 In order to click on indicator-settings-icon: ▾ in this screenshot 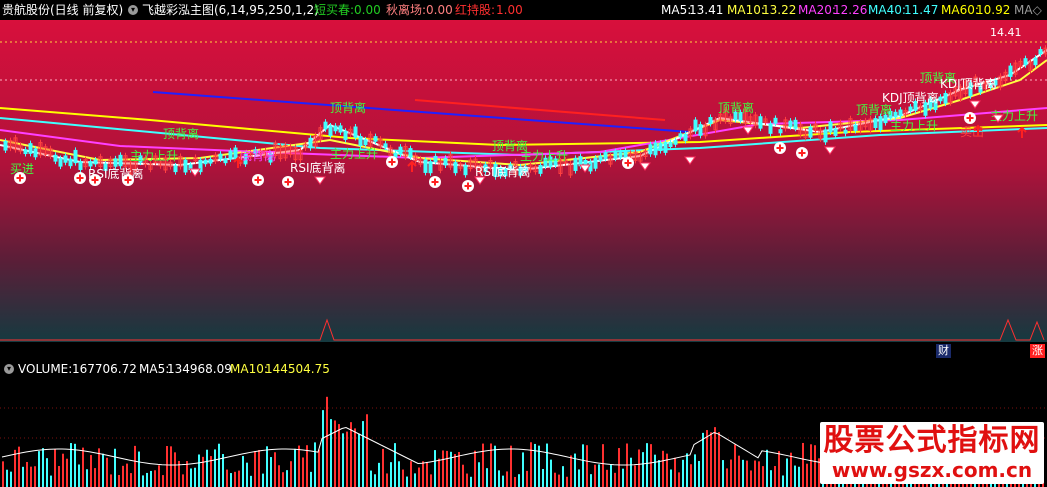, I will do `click(133, 10)`.